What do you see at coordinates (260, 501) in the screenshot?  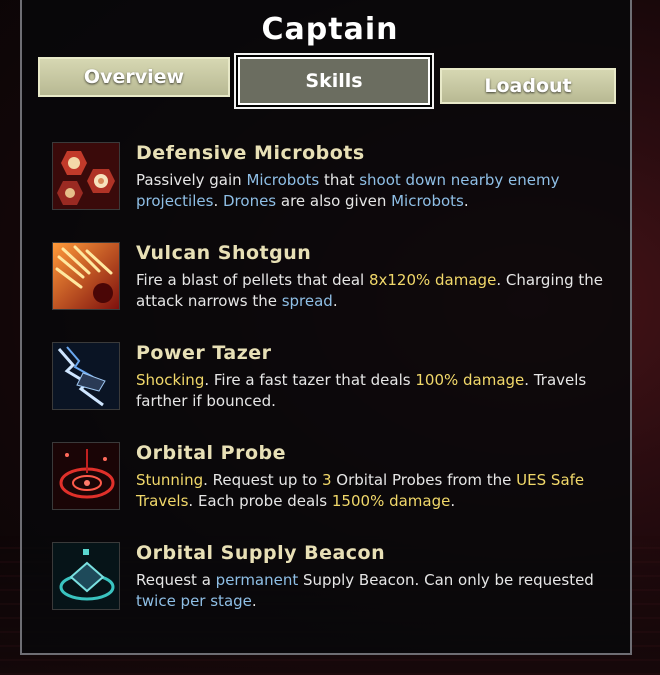 I see `description-segment: . Each probe deals` at bounding box center [260, 501].